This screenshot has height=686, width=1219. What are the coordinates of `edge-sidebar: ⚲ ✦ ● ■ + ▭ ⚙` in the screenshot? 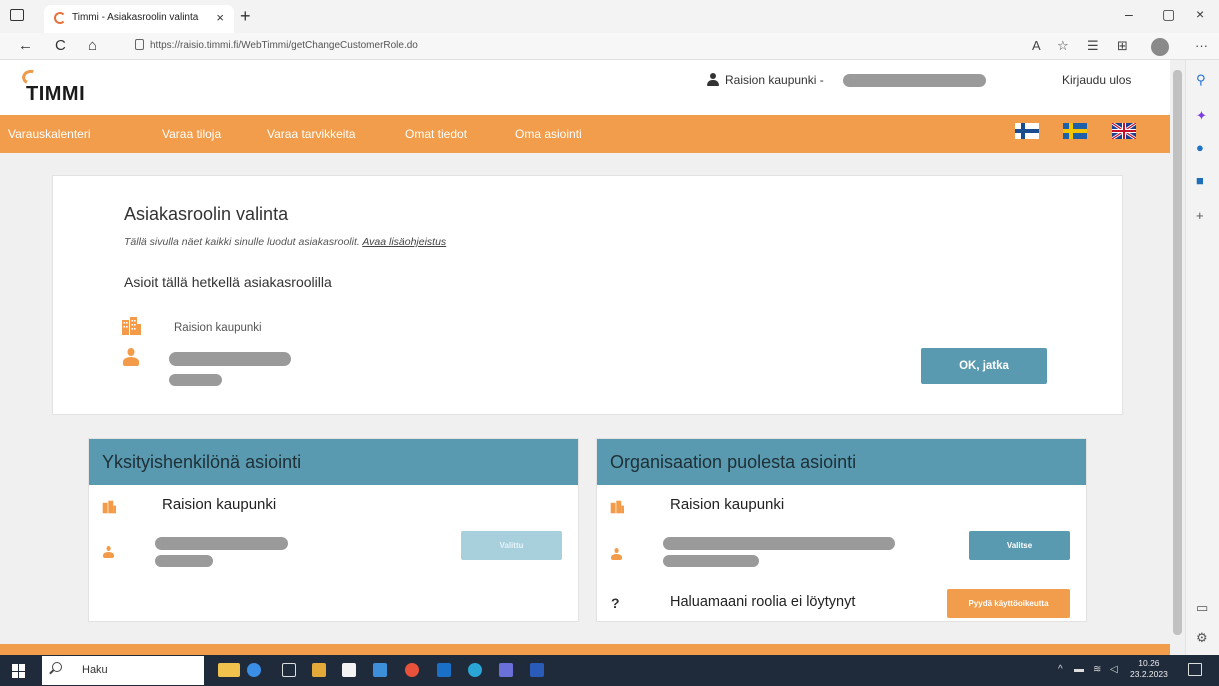 It's located at (1202, 357).